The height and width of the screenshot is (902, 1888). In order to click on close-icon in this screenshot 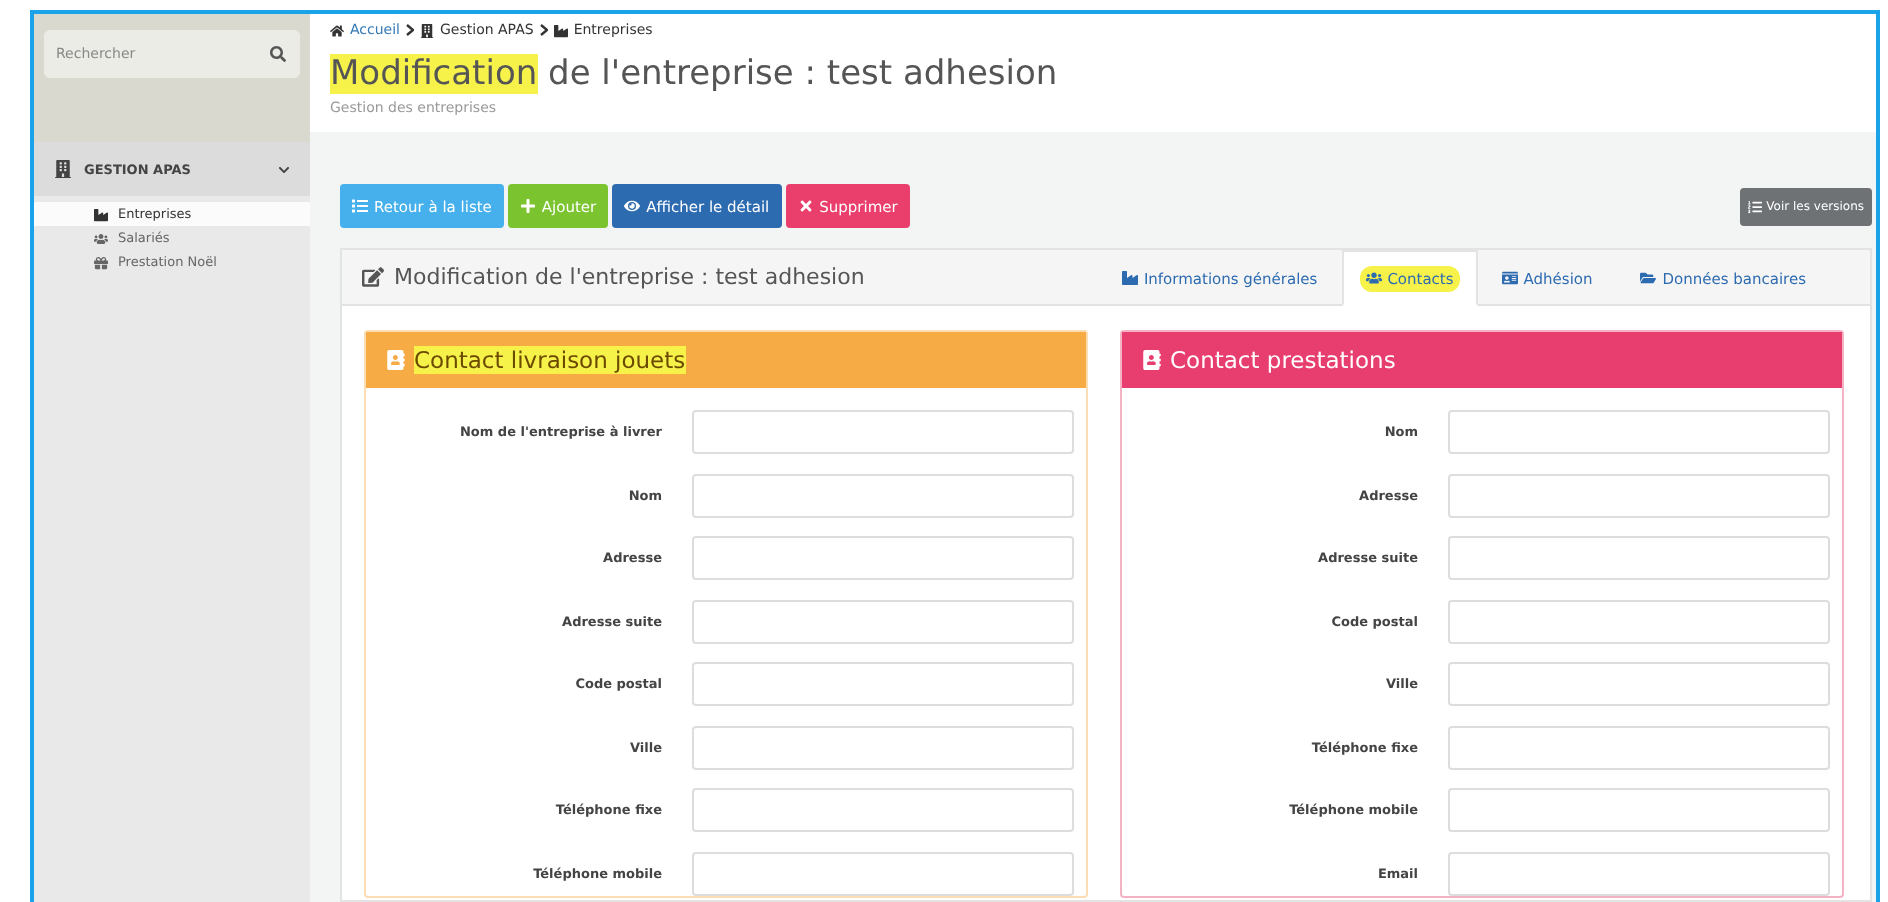, I will do `click(805, 206)`.